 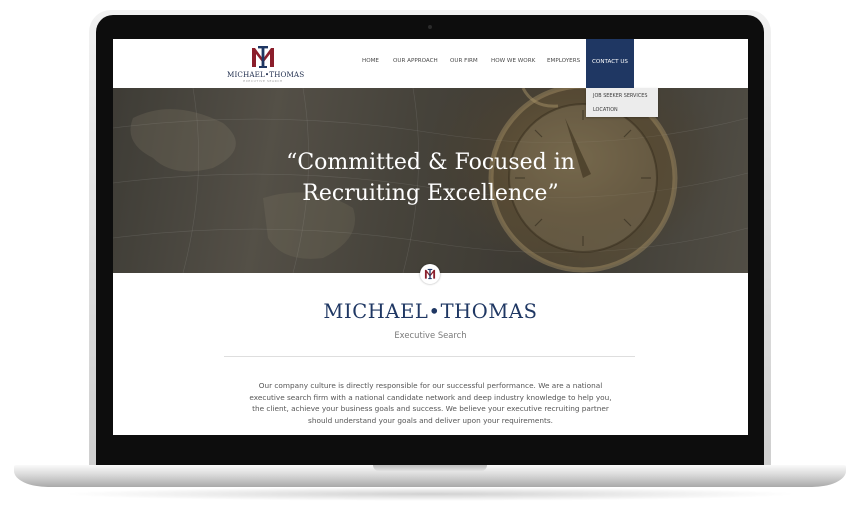 What do you see at coordinates (430, 494) in the screenshot?
I see `laptop-shadow` at bounding box center [430, 494].